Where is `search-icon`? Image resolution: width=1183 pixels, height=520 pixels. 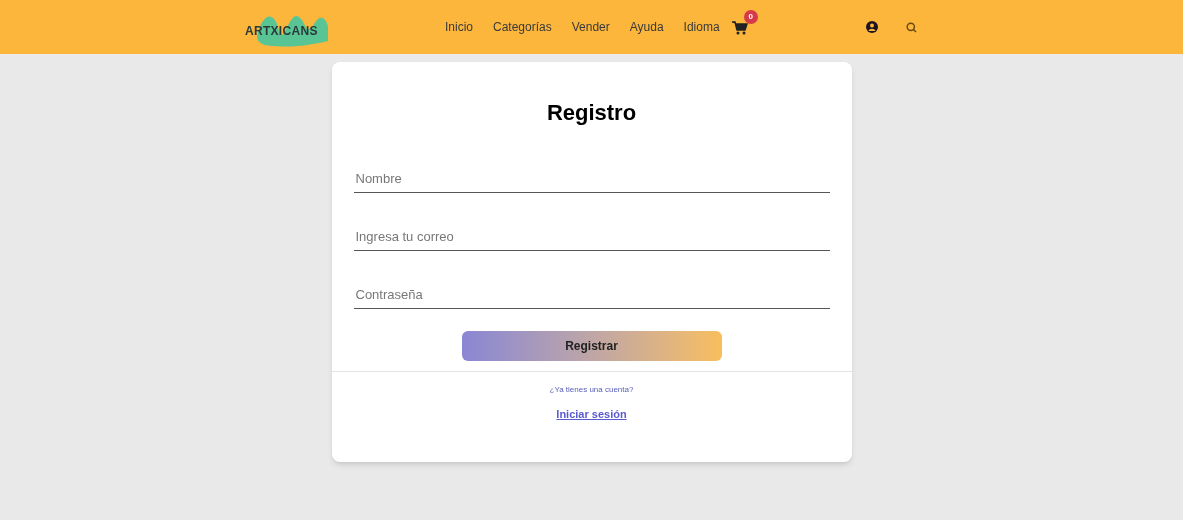 search-icon is located at coordinates (911, 27).